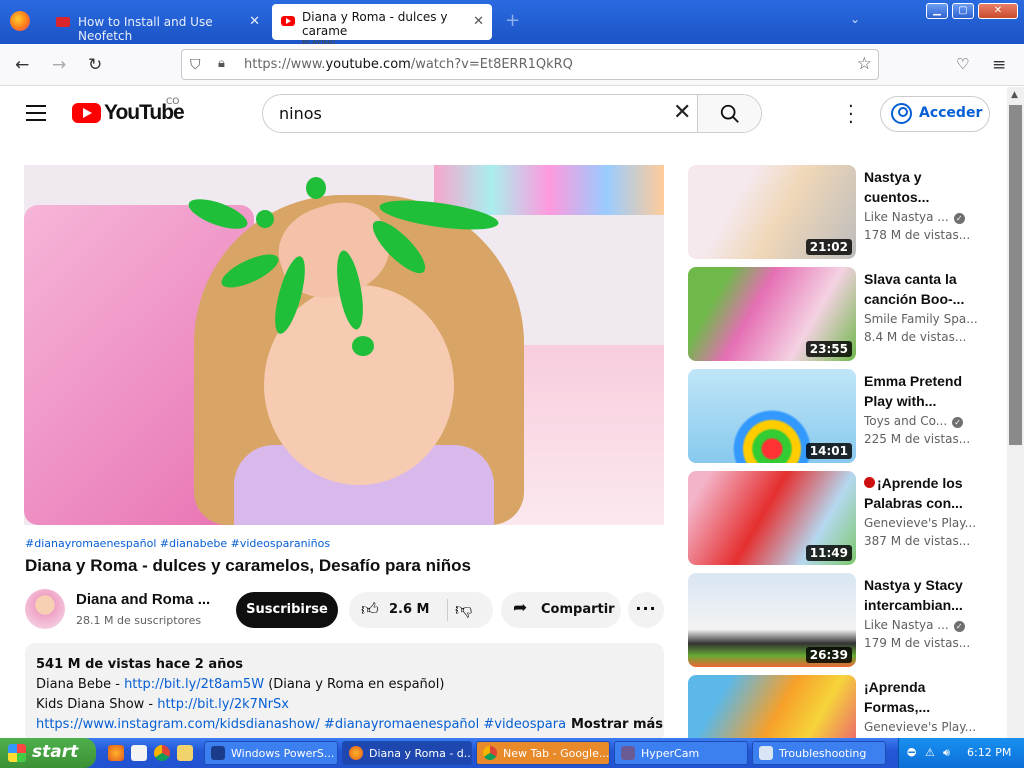  What do you see at coordinates (194, 684) in the screenshot?
I see `description-link: http://bit.ly/2t8am5W` at bounding box center [194, 684].